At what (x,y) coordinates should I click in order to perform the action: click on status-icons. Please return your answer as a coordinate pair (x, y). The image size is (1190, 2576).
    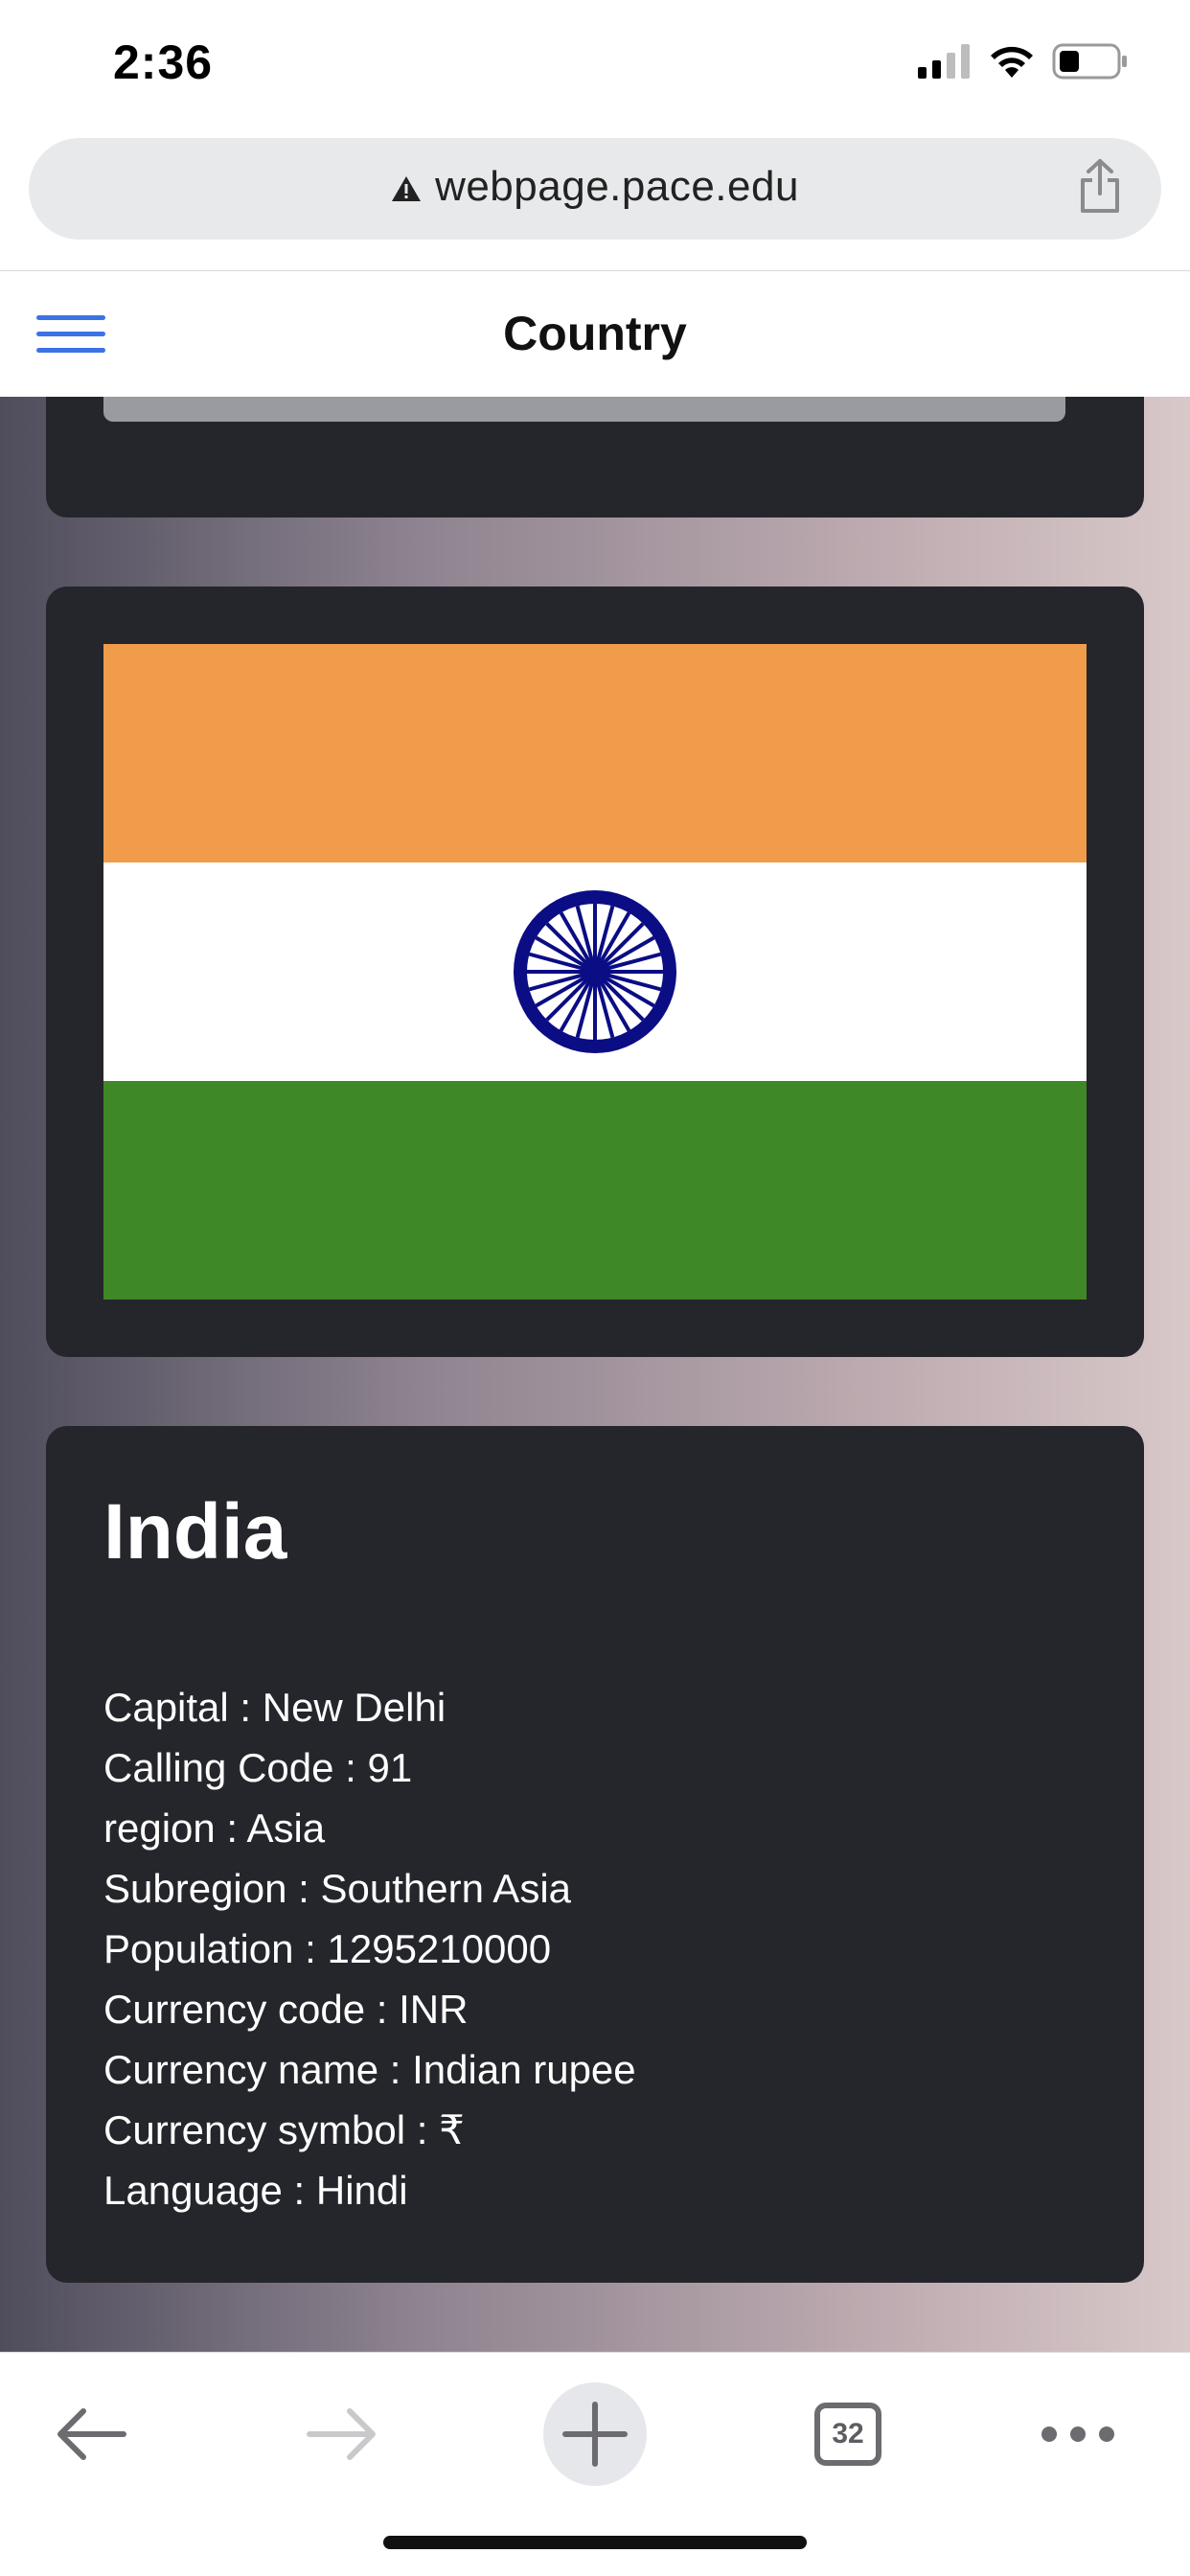
    Looking at the image, I should click on (1023, 61).